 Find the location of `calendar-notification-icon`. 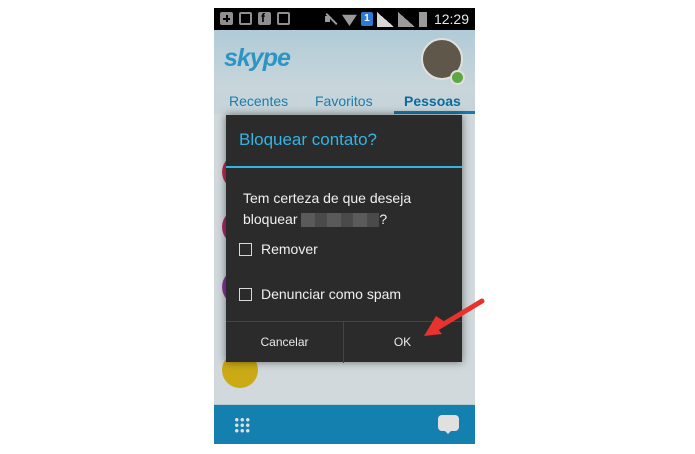

calendar-notification-icon is located at coordinates (283, 18).